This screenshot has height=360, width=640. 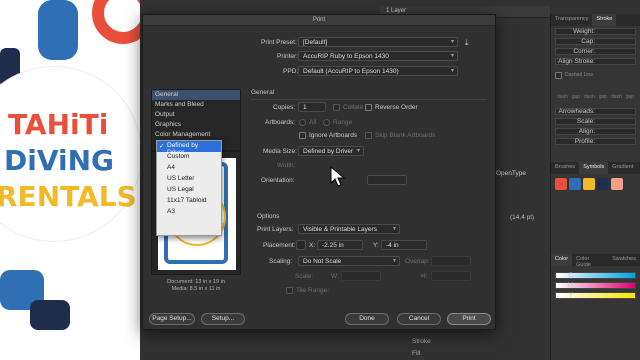 I want to click on all-radio, so click(x=302, y=122).